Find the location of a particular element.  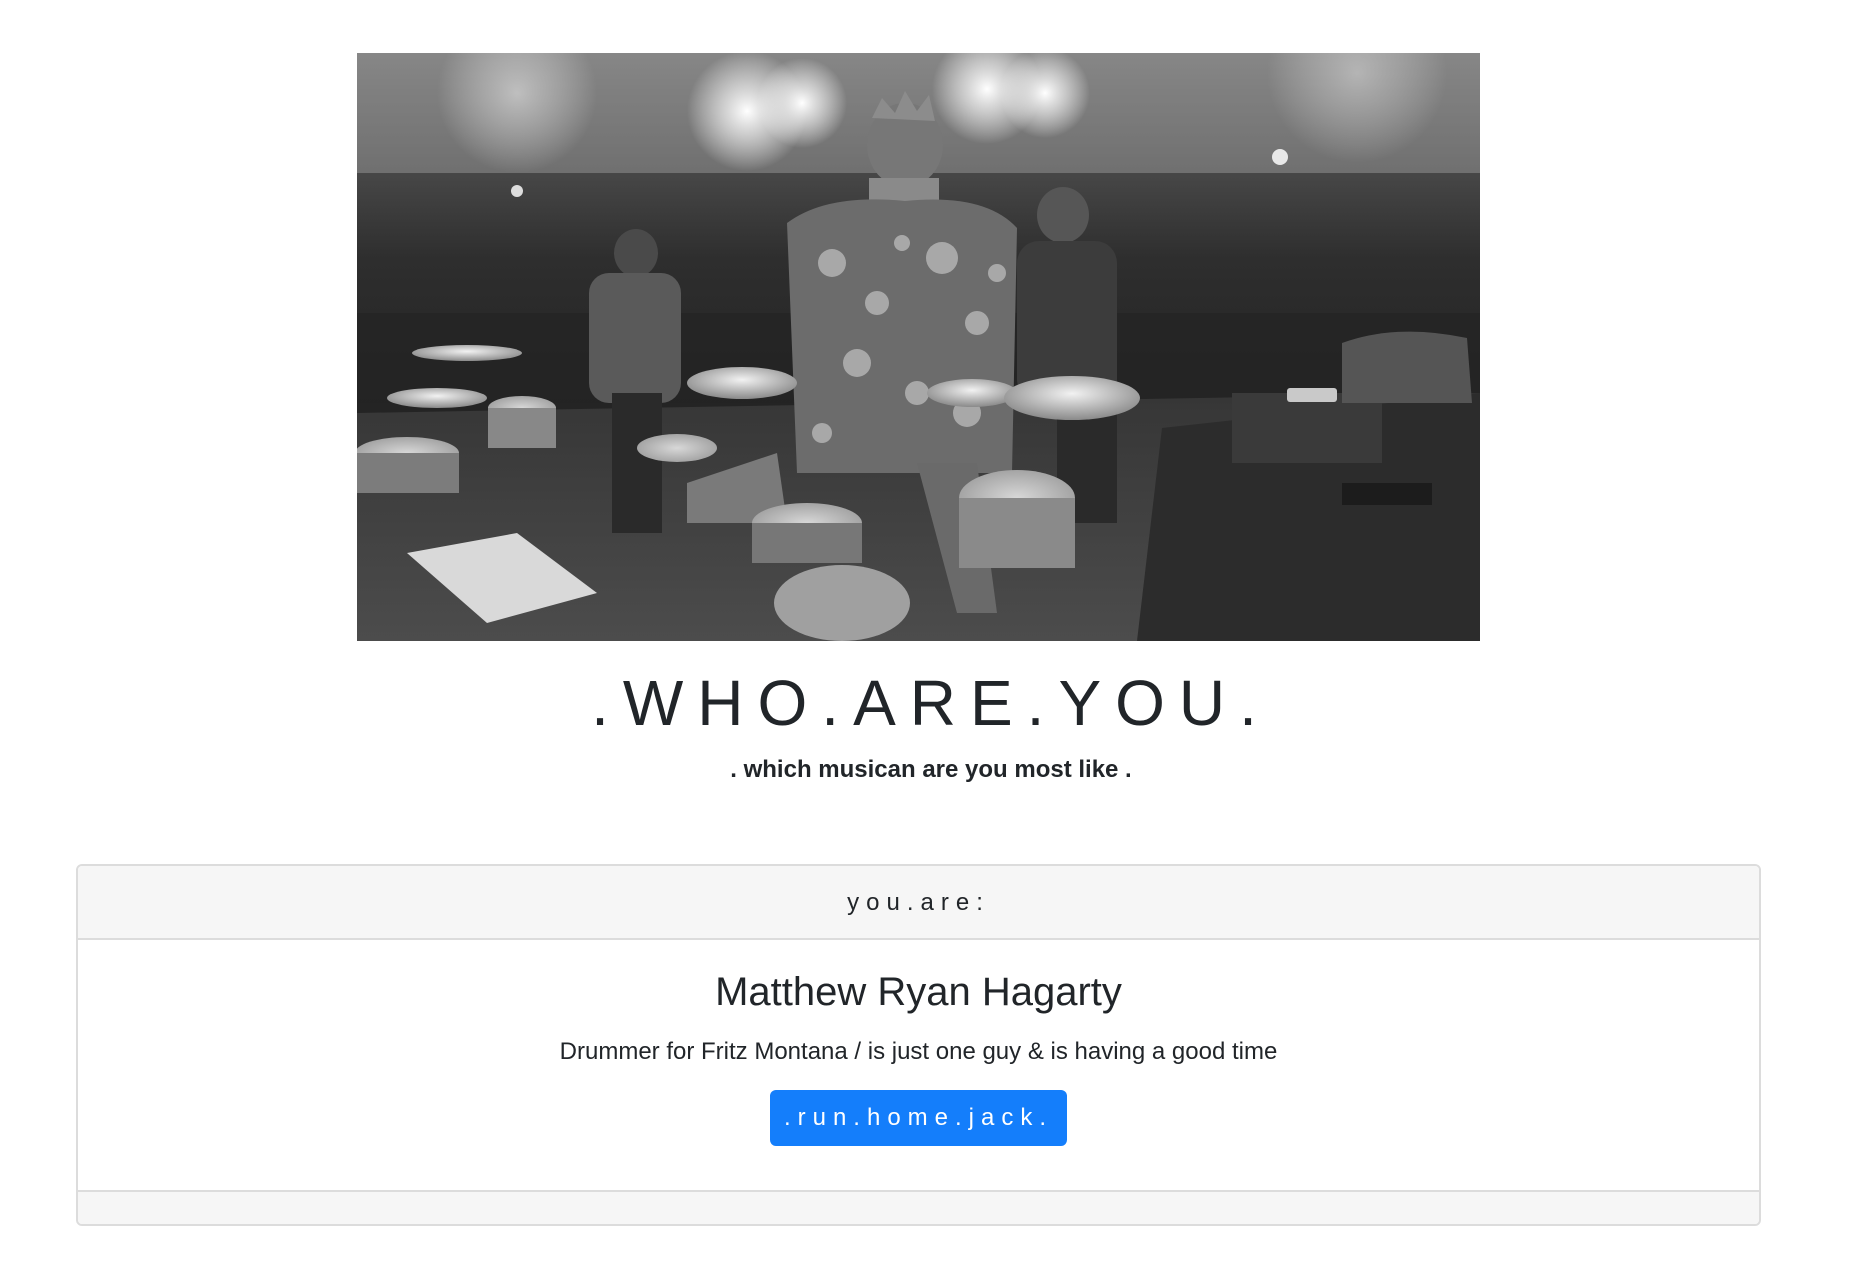

result-card-header: you.are: is located at coordinates (918, 903).